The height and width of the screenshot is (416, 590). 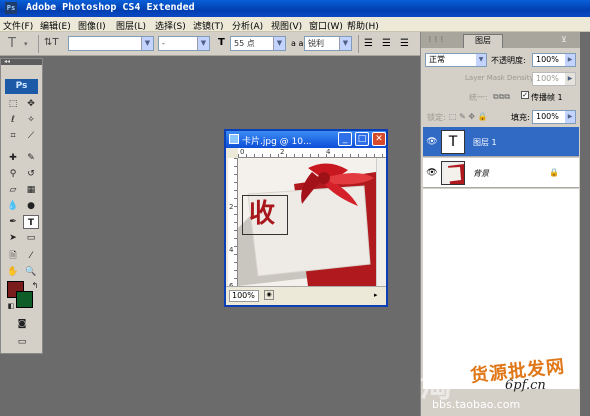 I want to click on menu-view: 视图(V), so click(x=286, y=25).